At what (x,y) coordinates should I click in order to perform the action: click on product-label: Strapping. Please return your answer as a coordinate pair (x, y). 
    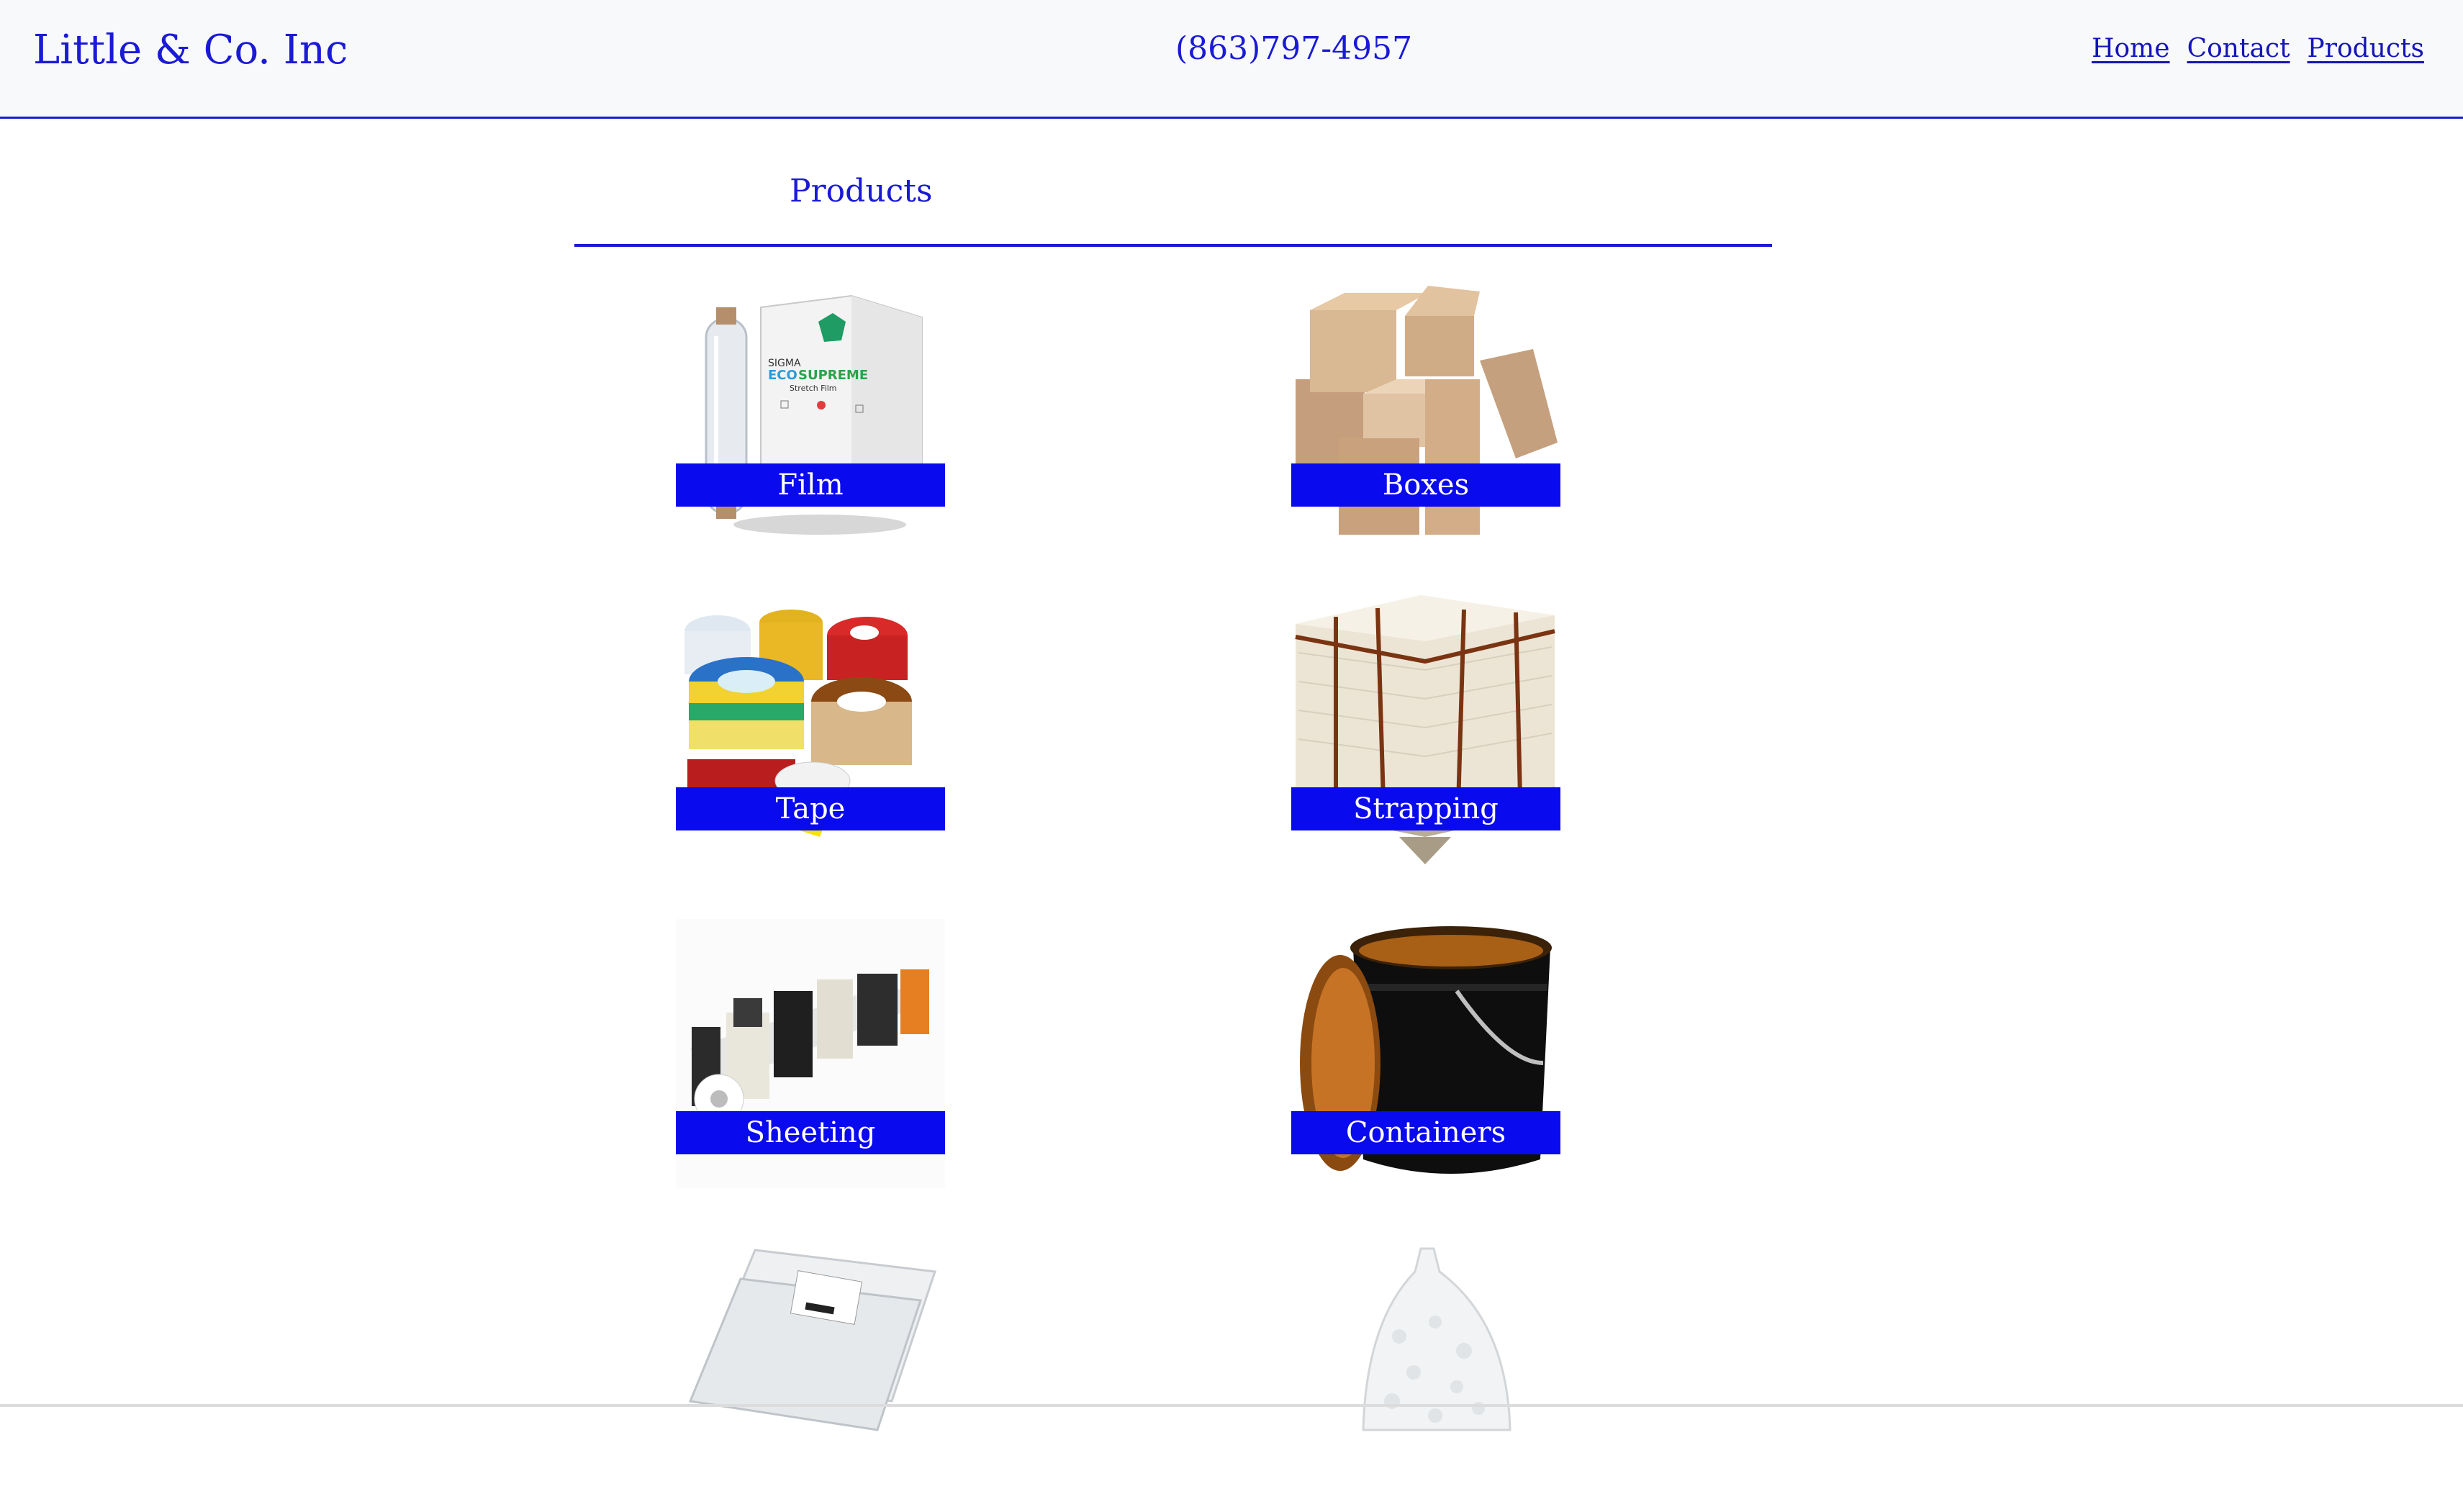
    Looking at the image, I should click on (1425, 809).